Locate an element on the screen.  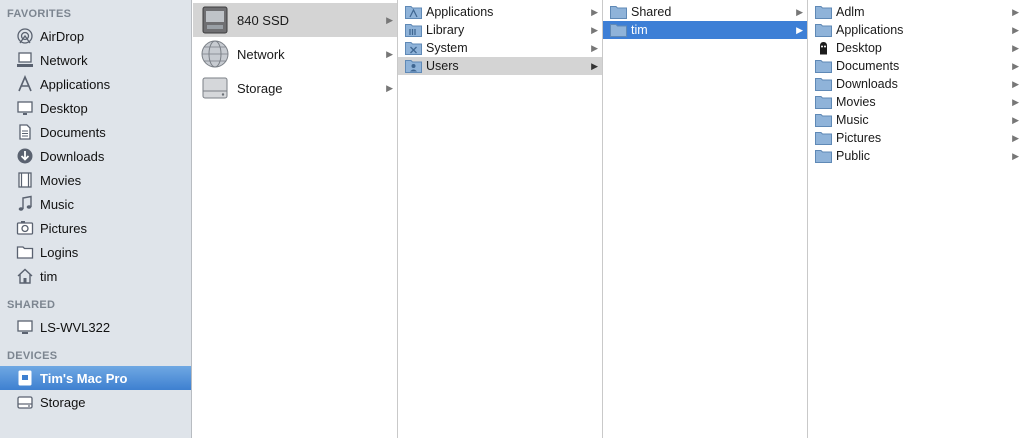
column-item-desktop: Desktop ▶ is located at coordinates (915, 48).